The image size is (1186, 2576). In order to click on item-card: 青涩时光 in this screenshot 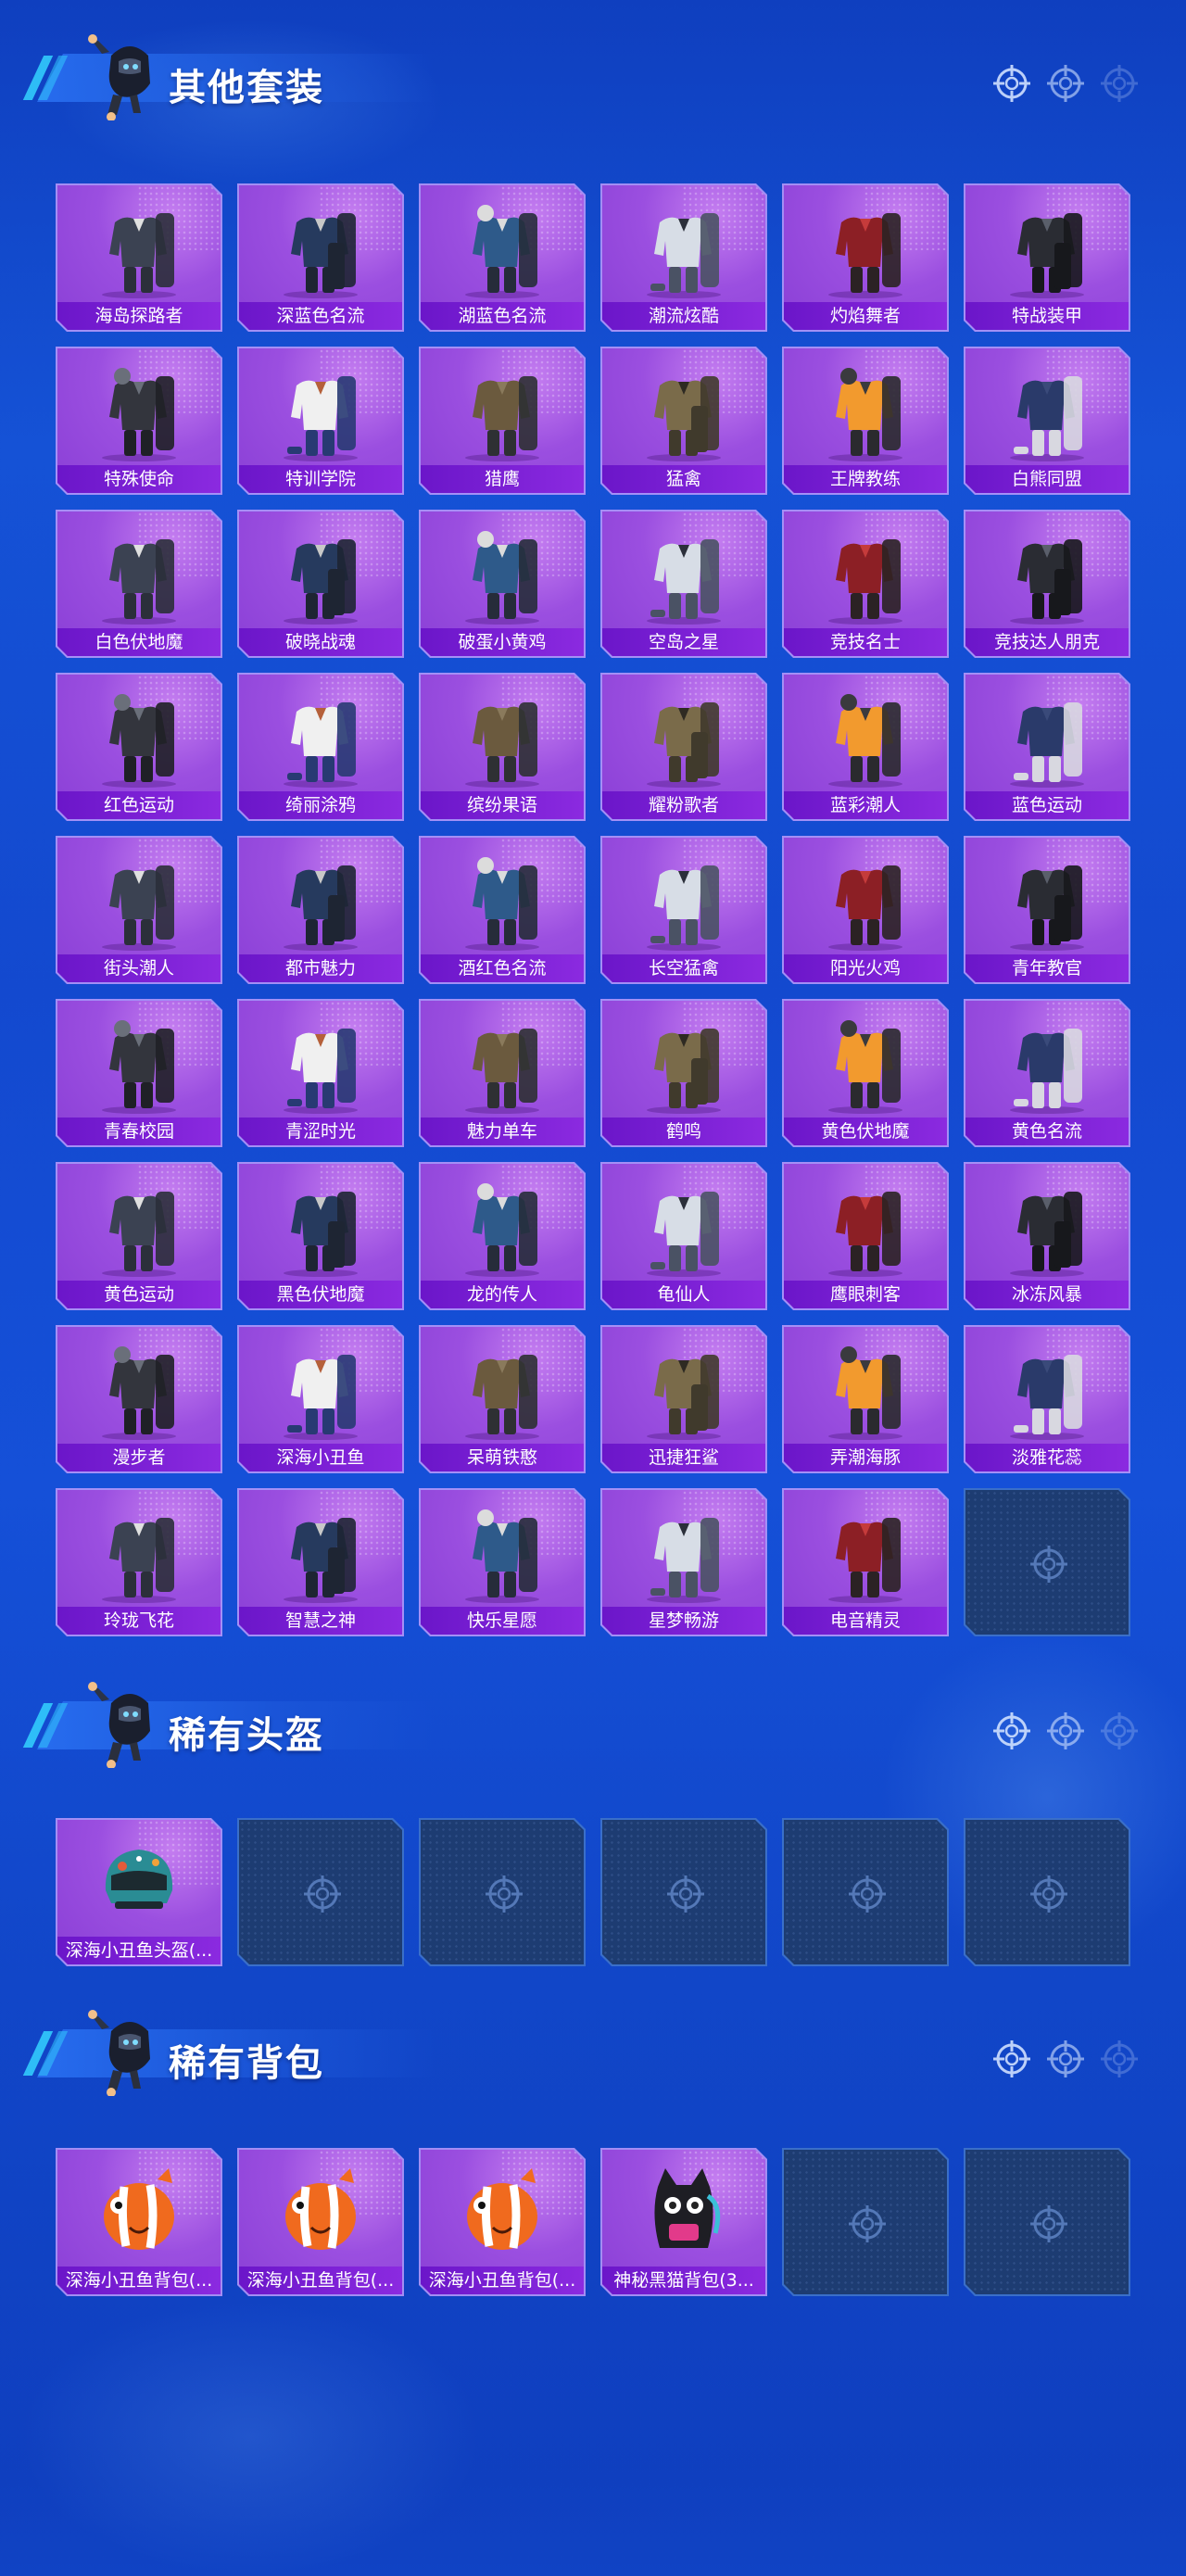, I will do `click(320, 1073)`.